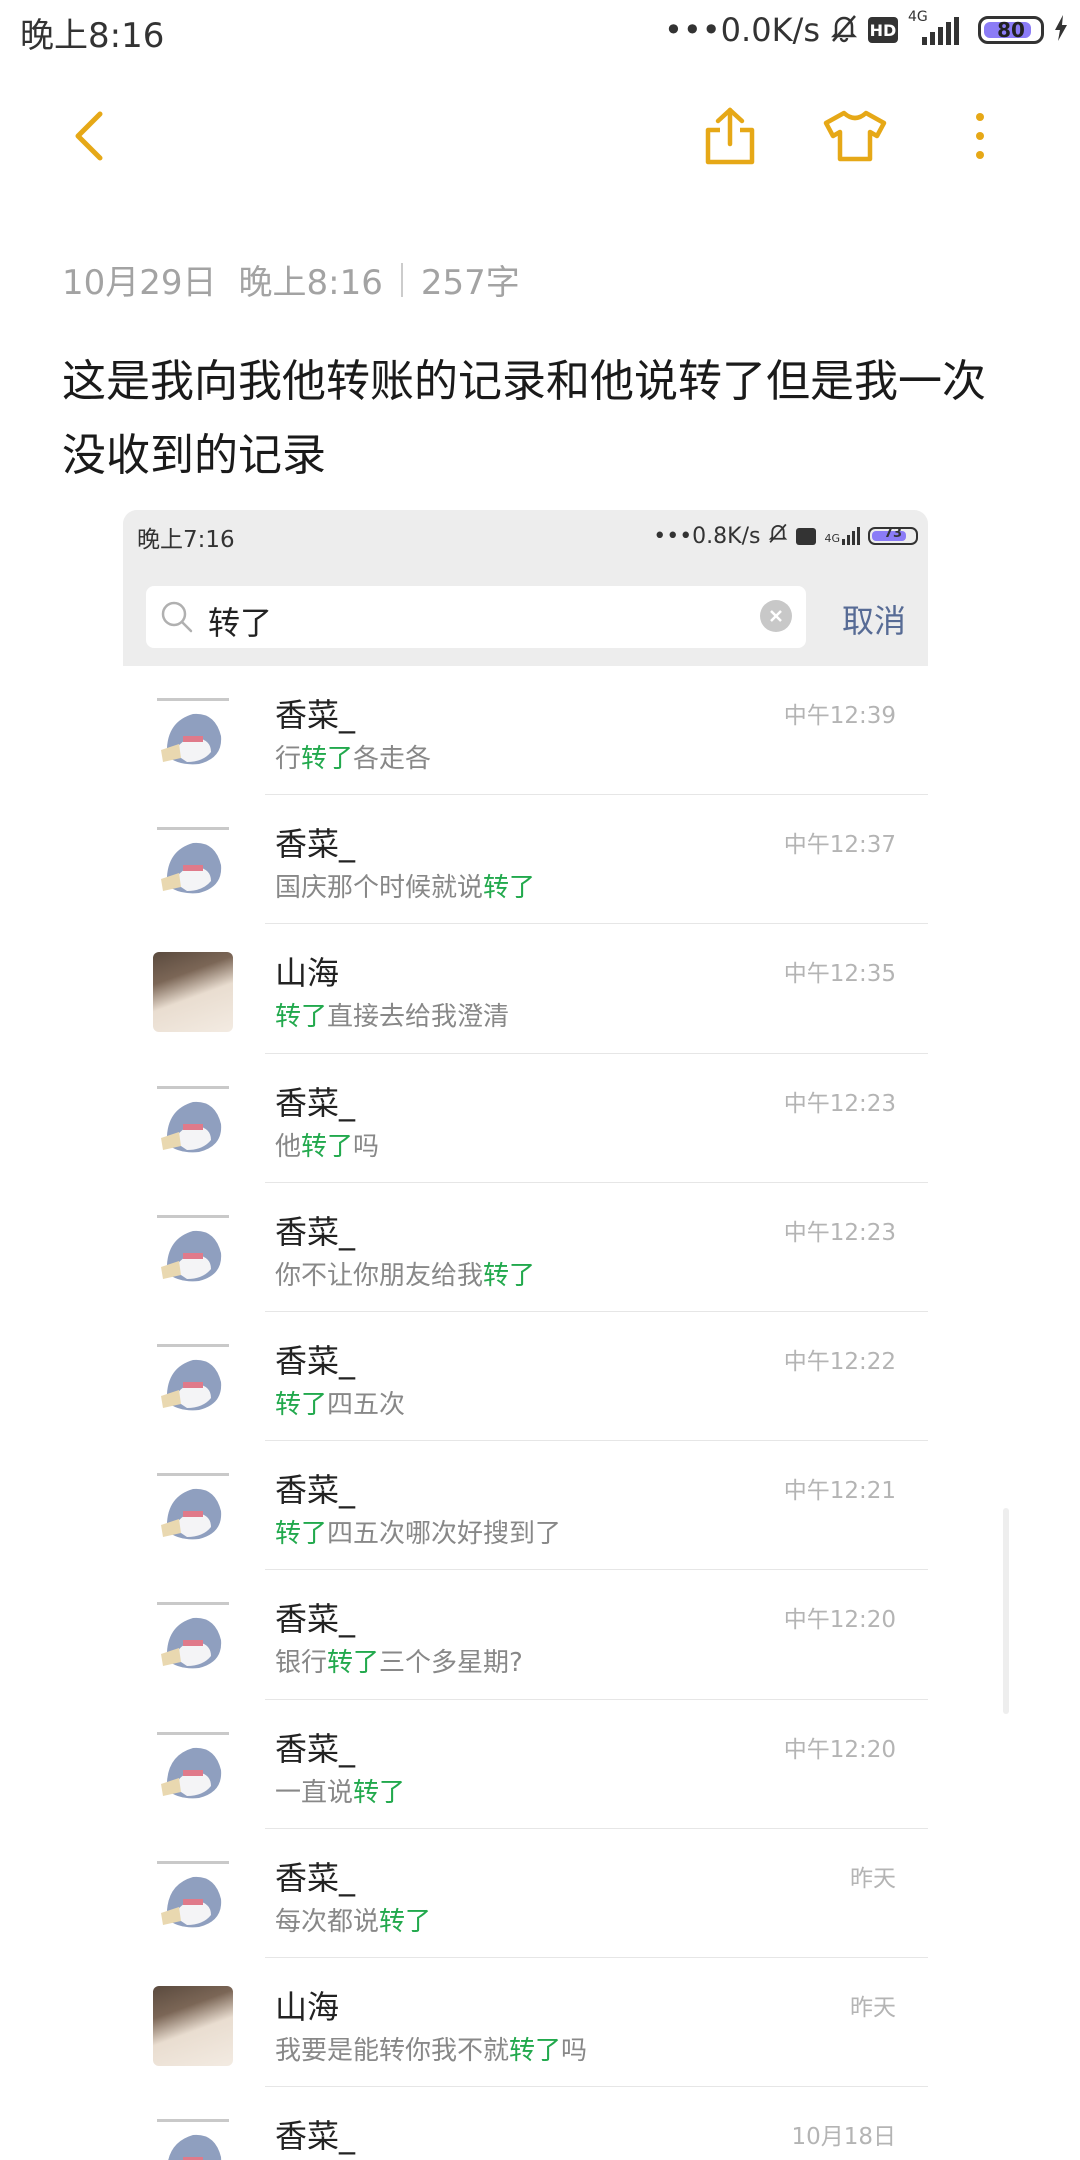 The width and height of the screenshot is (1080, 2160). What do you see at coordinates (92, 36) in the screenshot?
I see `status-time: 晚上8:16` at bounding box center [92, 36].